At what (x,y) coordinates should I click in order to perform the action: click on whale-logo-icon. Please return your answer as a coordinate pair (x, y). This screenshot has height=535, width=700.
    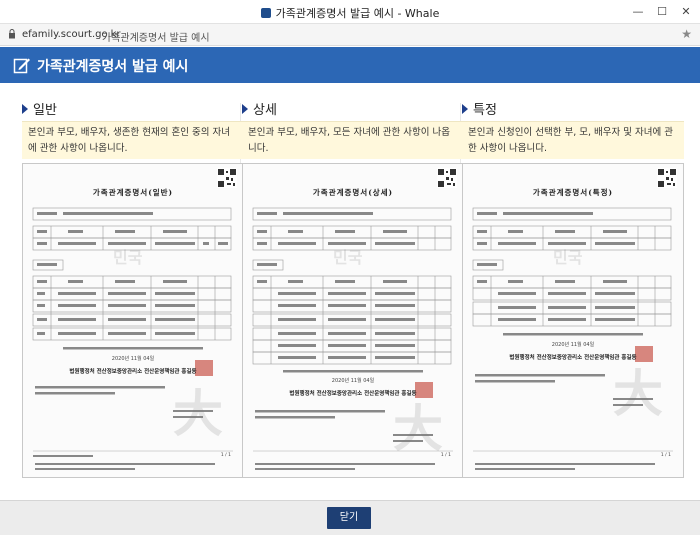
    Looking at the image, I should click on (265, 13).